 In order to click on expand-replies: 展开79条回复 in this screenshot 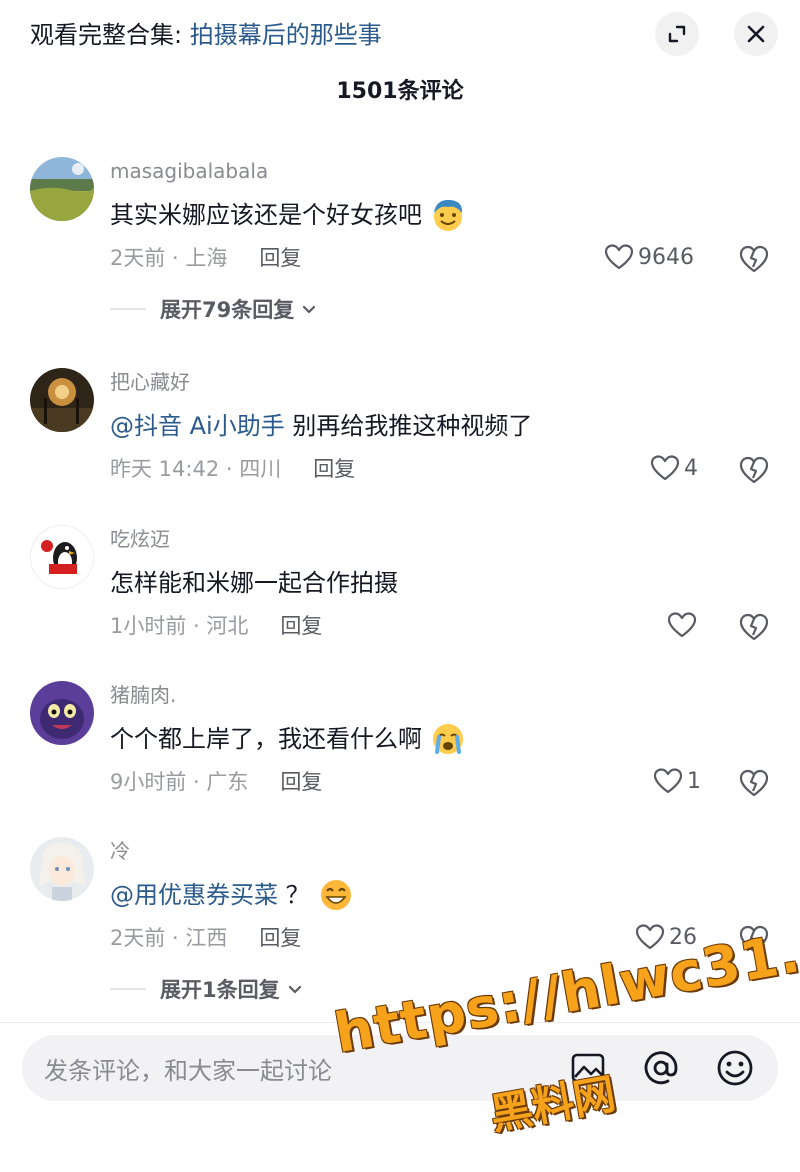, I will do `click(214, 309)`.